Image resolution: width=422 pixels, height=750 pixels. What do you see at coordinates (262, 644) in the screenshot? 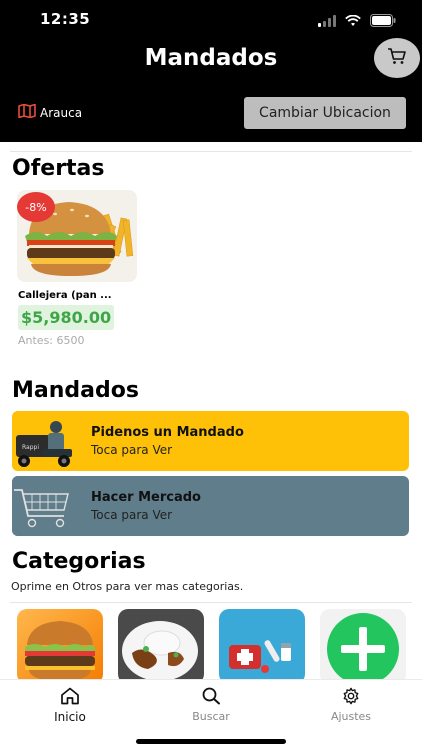
I see `category-pharmacy` at bounding box center [262, 644].